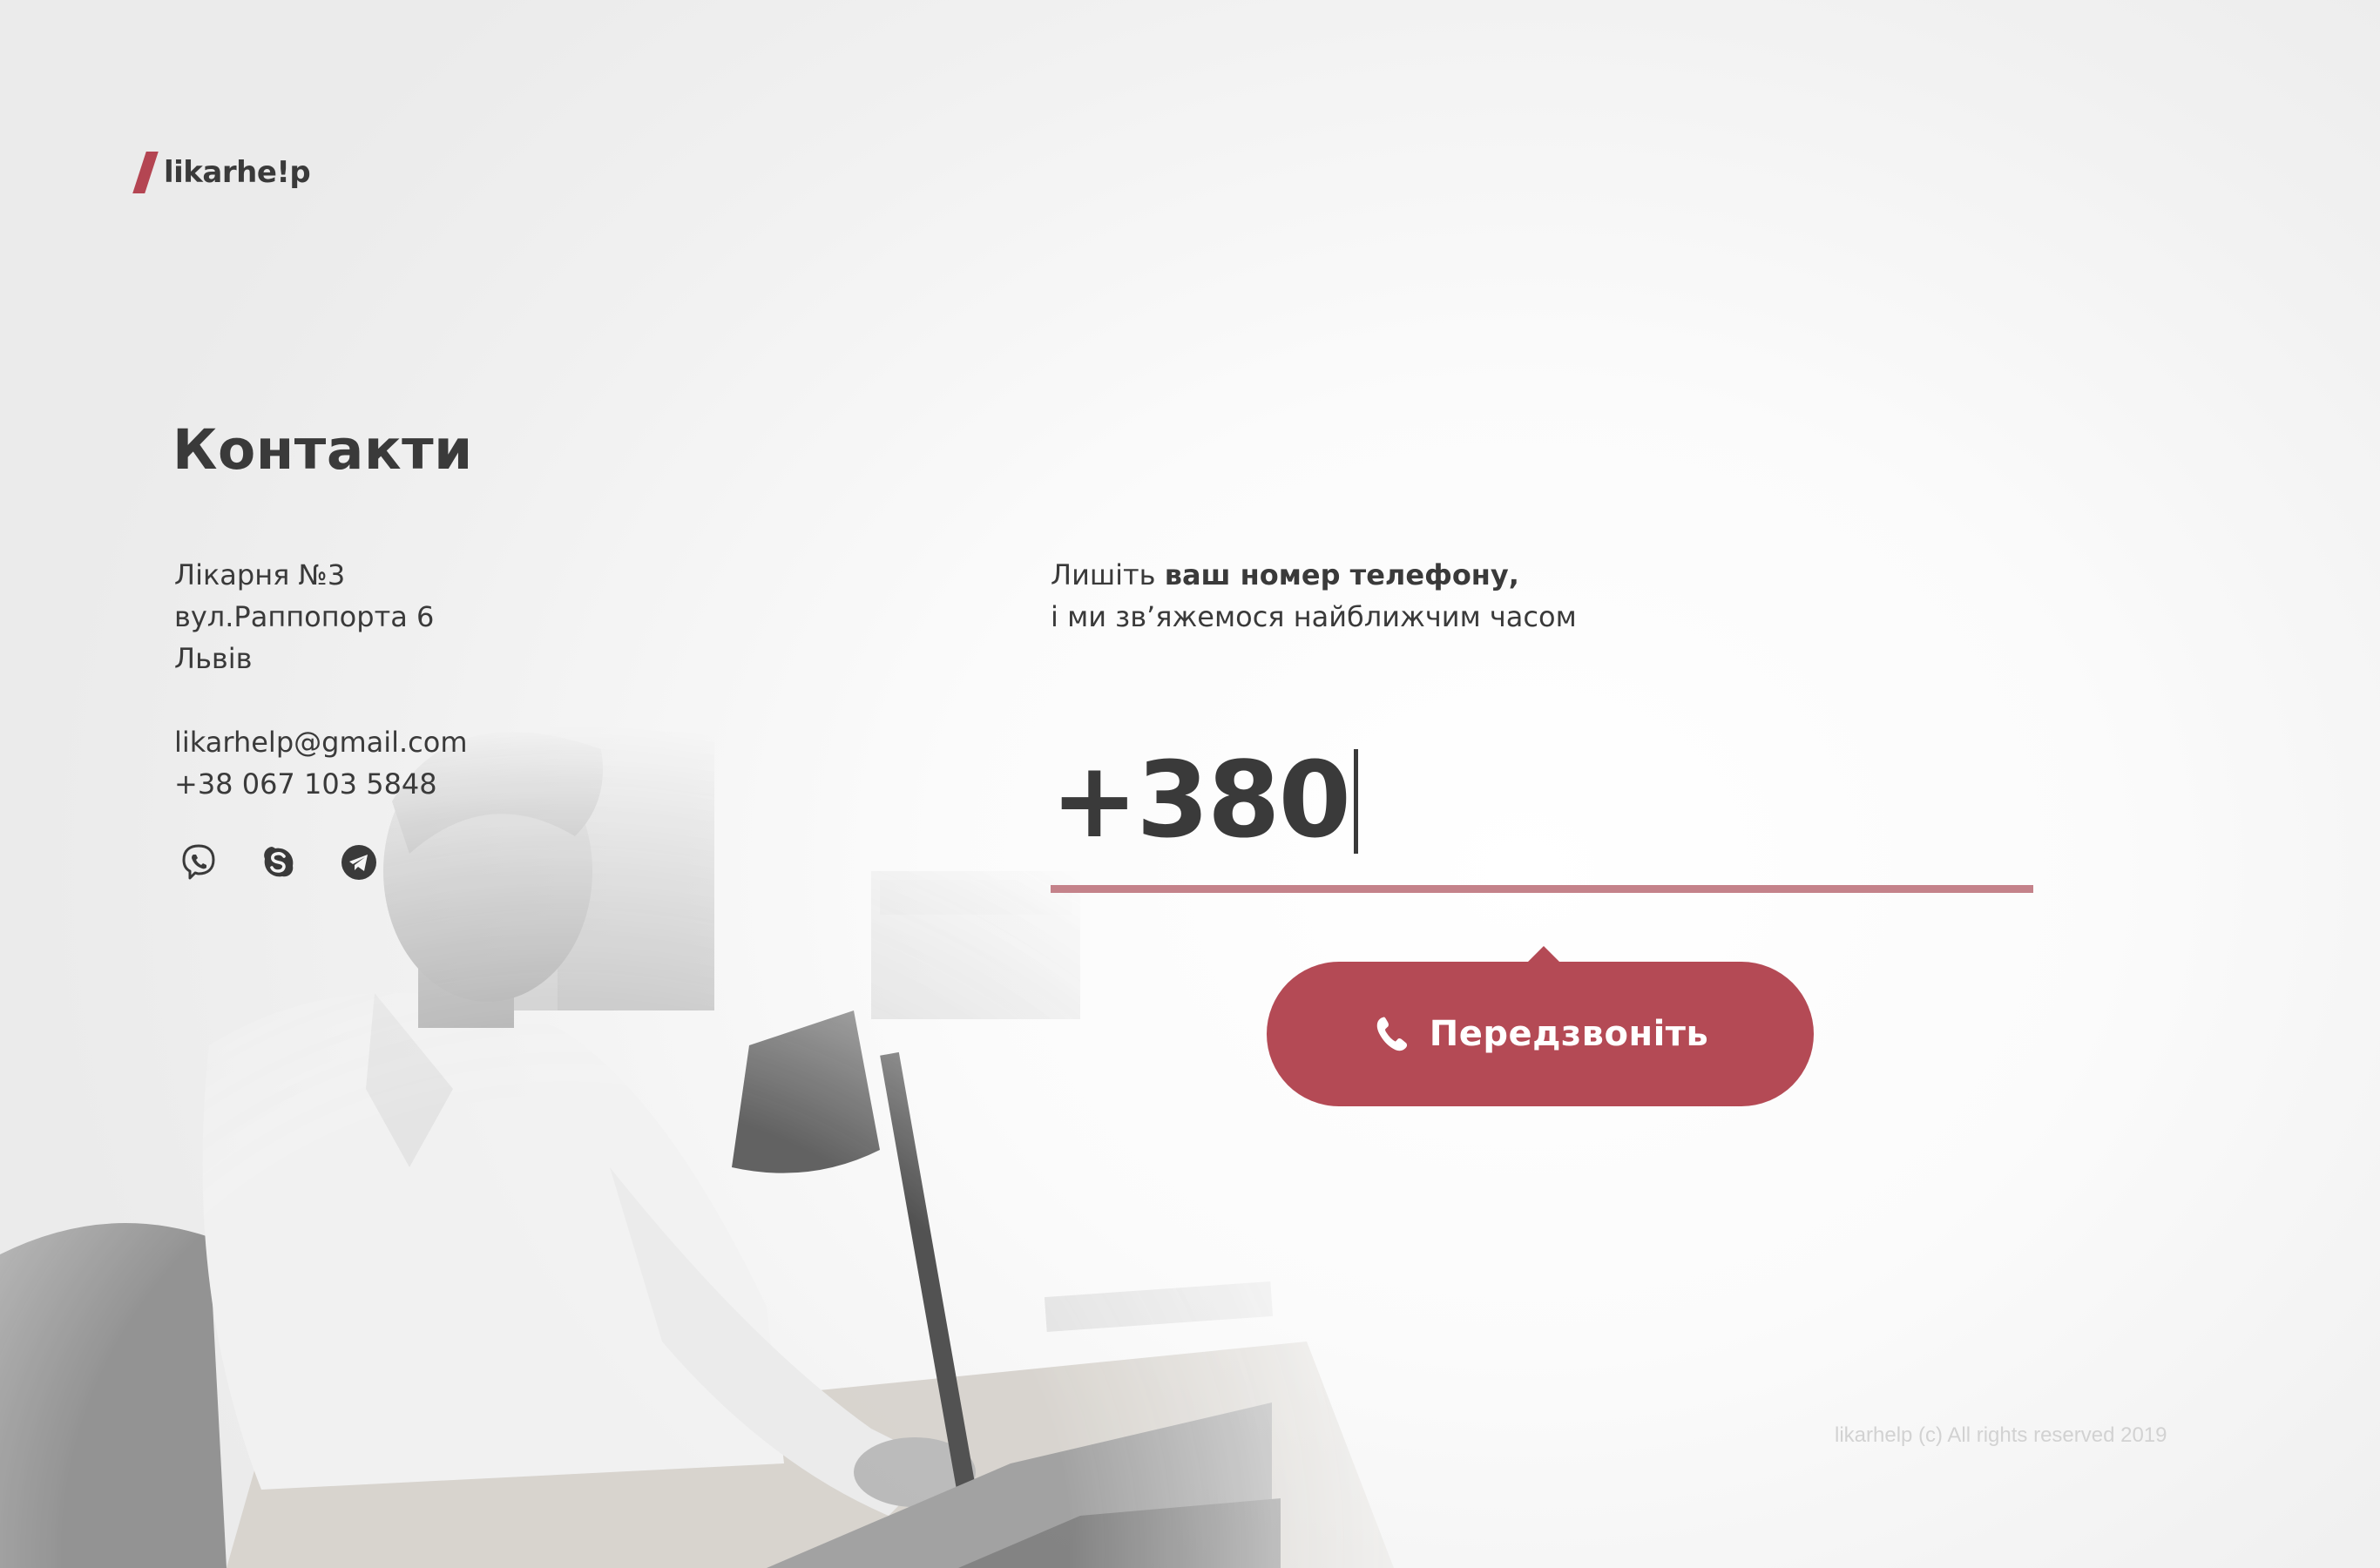  What do you see at coordinates (1314, 616) in the screenshot?
I see `prompt-line-2: і ми зв’яжемося найближчим часом` at bounding box center [1314, 616].